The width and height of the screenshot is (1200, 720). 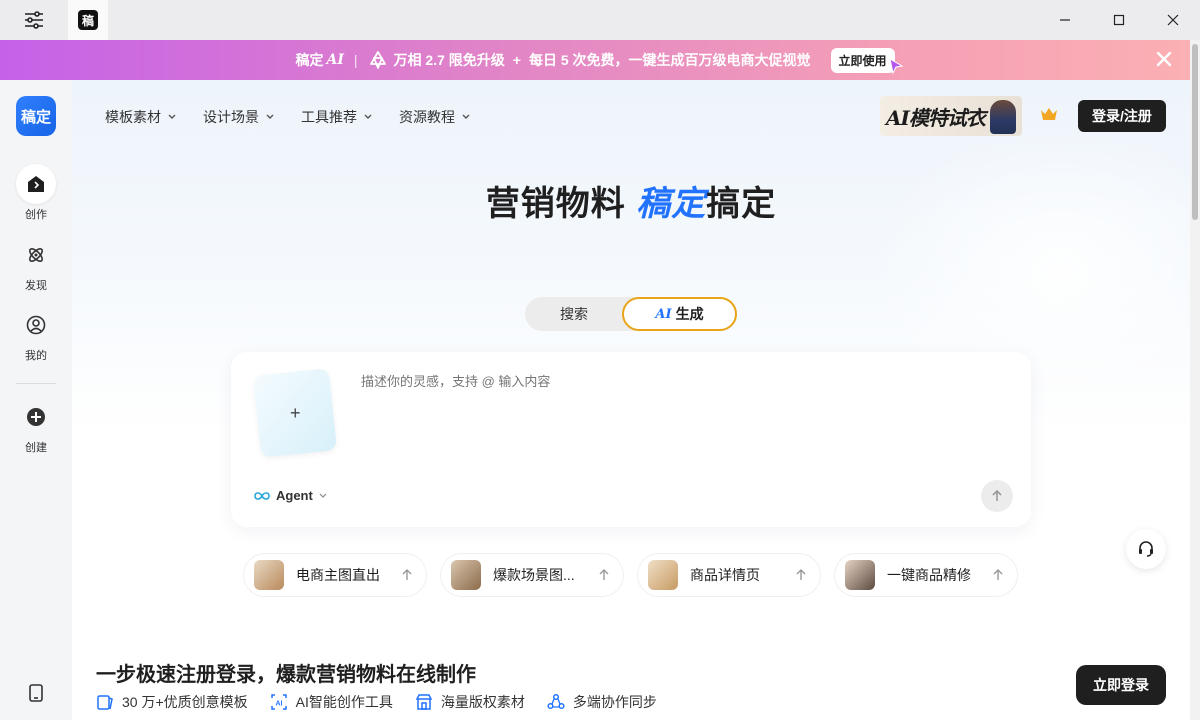 I want to click on minimize-button, so click(x=1065, y=20).